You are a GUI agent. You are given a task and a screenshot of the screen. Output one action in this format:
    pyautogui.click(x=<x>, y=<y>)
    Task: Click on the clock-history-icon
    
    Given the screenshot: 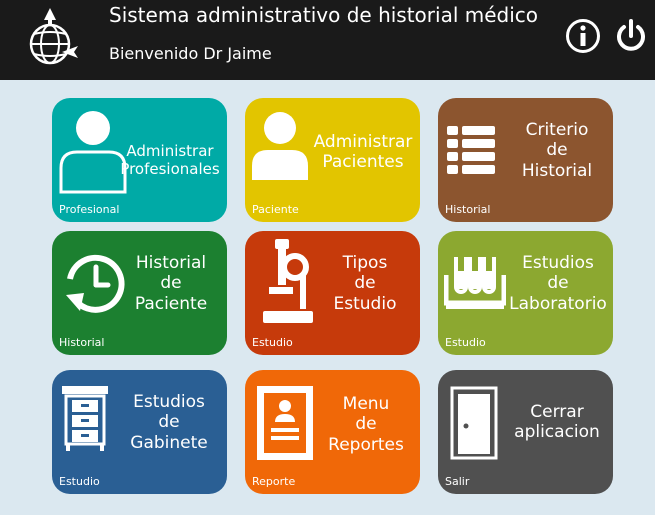 What is the action you would take?
    pyautogui.click(x=95, y=283)
    